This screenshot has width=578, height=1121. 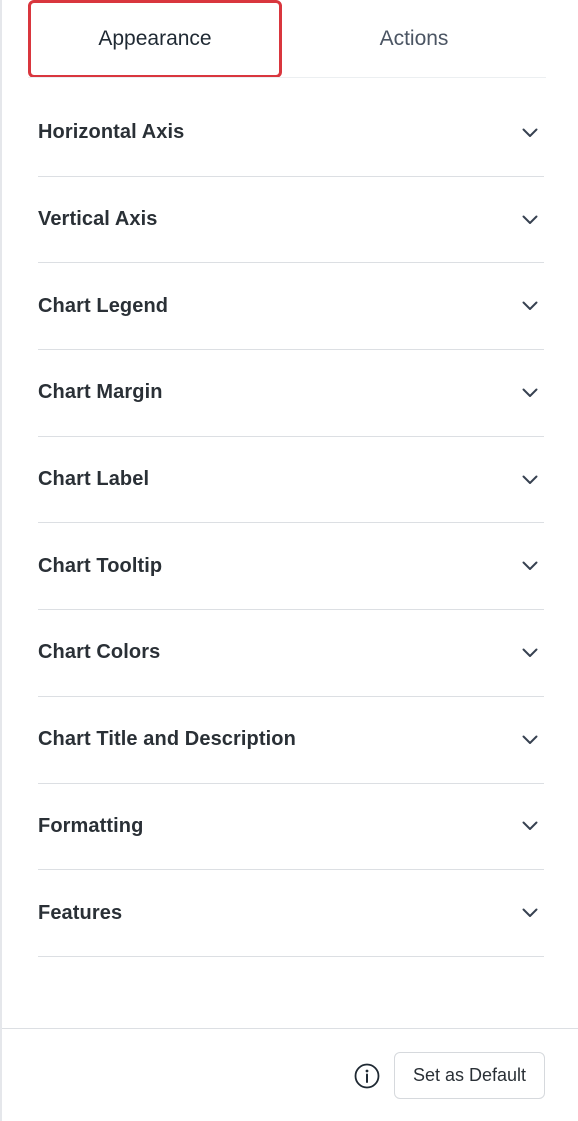 What do you see at coordinates (111, 132) in the screenshot?
I see `section-label: Horizontal Axis` at bounding box center [111, 132].